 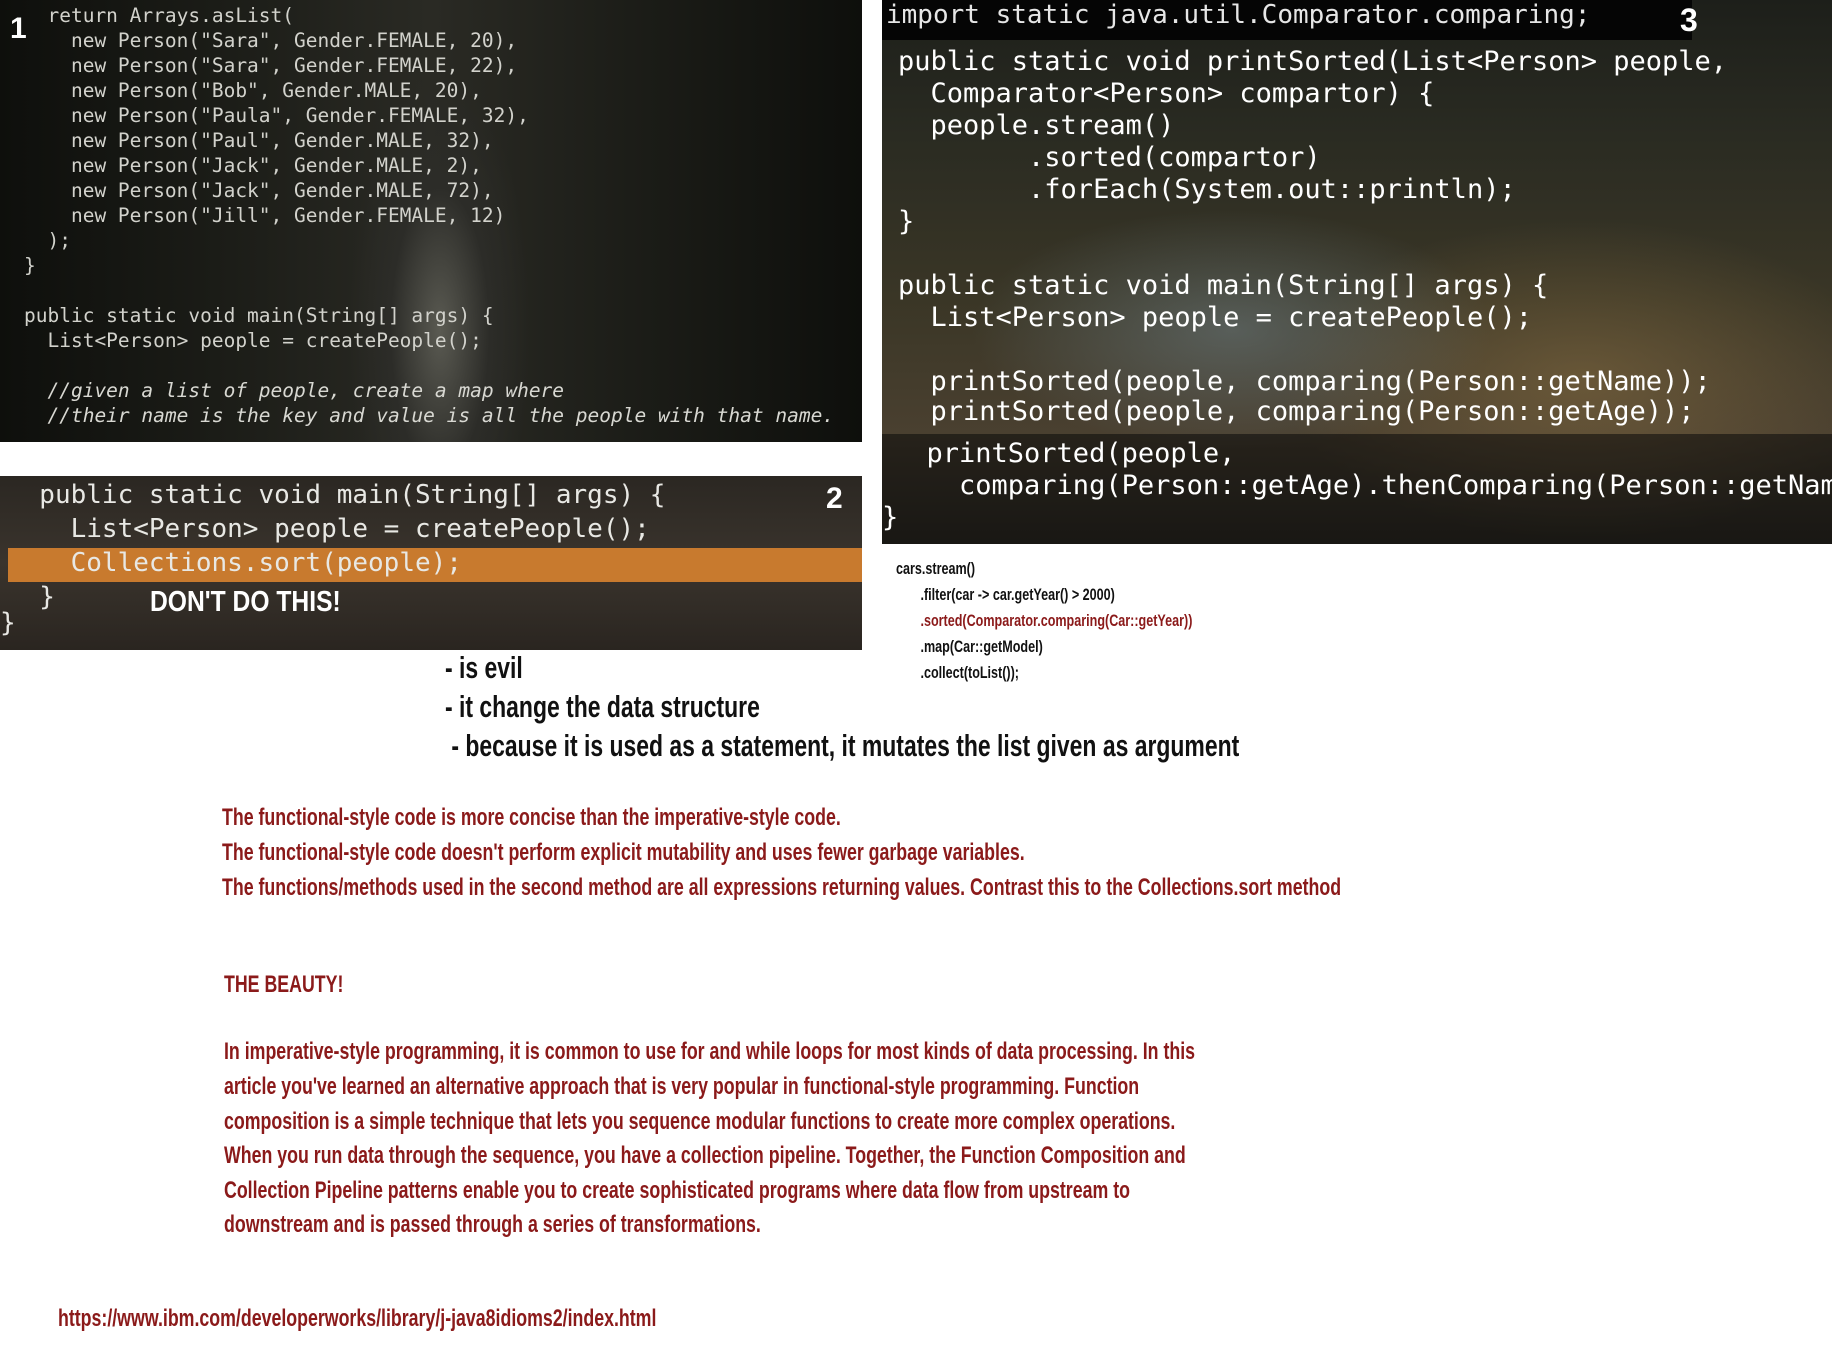 What do you see at coordinates (253, 165) in the screenshot?
I see `code-line: new Person("Jack", Gender.MALE, 2),` at bounding box center [253, 165].